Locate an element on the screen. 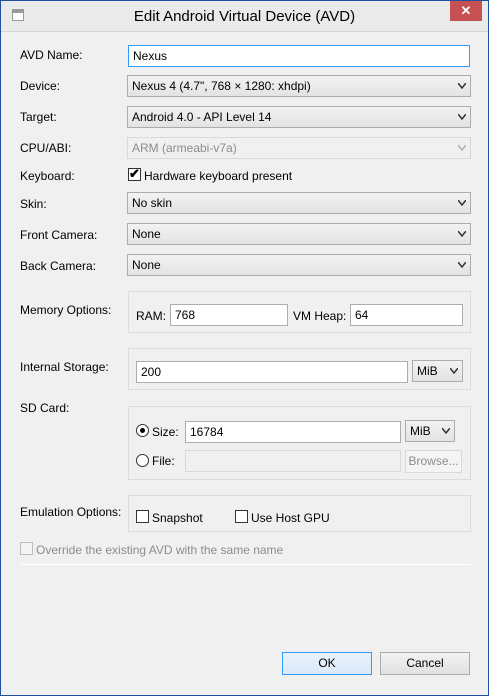  back-camera-select-value: None is located at coordinates (146, 265).